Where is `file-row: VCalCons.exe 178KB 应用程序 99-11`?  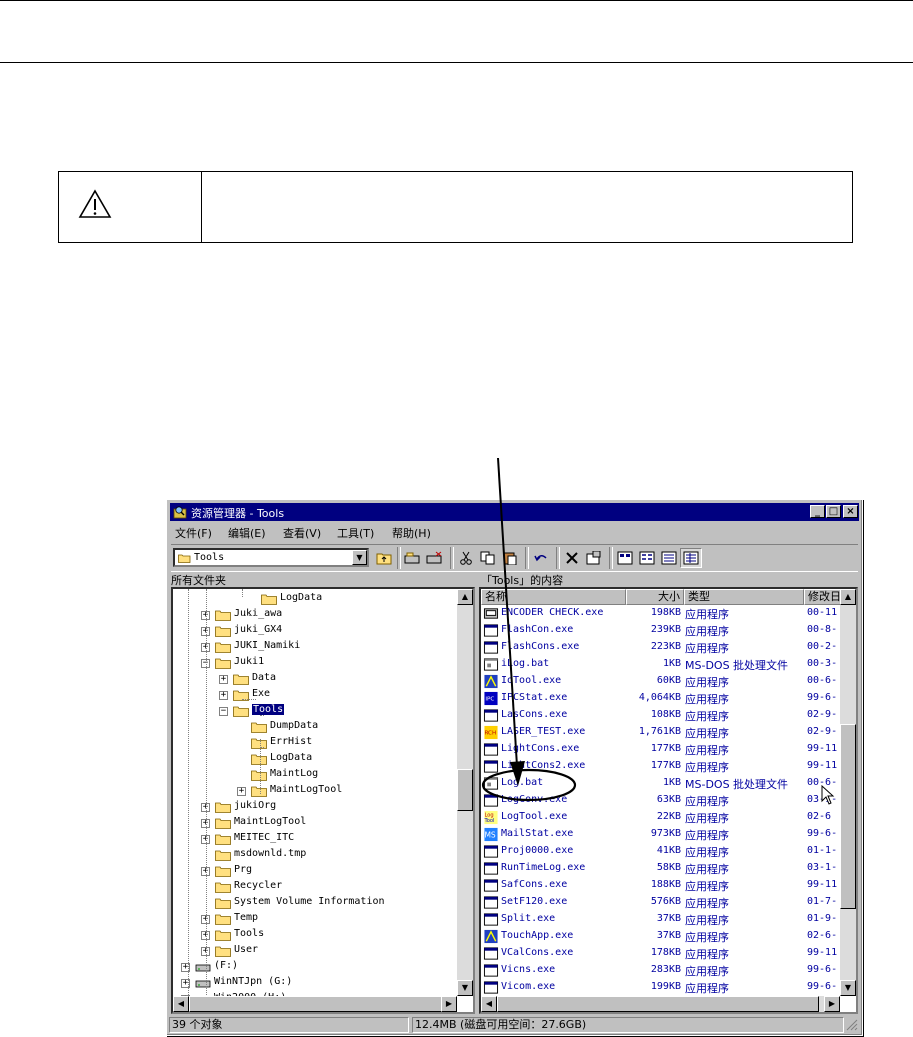
file-row: VCalCons.exe 178KB 应用程序 99-11 is located at coordinates (661, 953).